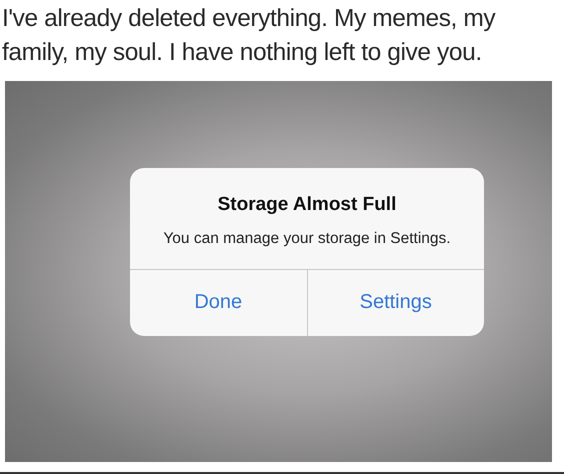 Image resolution: width=564 pixels, height=474 pixels. Describe the element at coordinates (395, 303) in the screenshot. I see `alert-button: Settings` at that location.